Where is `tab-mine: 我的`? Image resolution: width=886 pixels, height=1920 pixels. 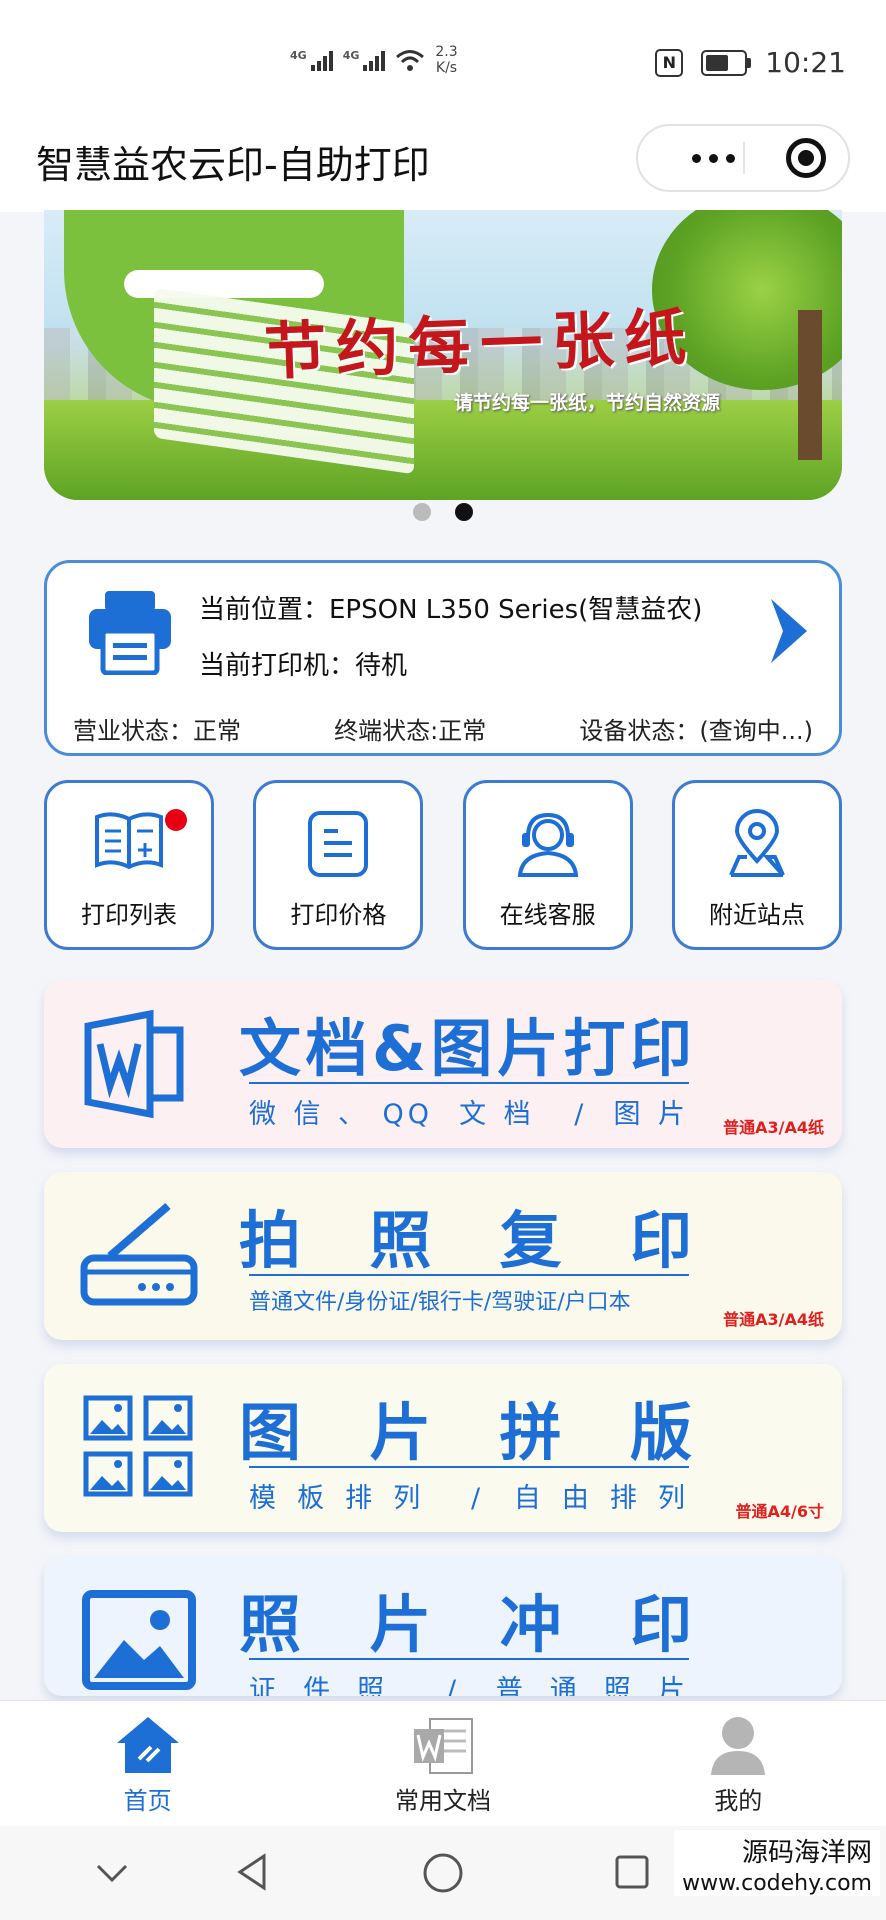 tab-mine: 我的 is located at coordinates (738, 1764).